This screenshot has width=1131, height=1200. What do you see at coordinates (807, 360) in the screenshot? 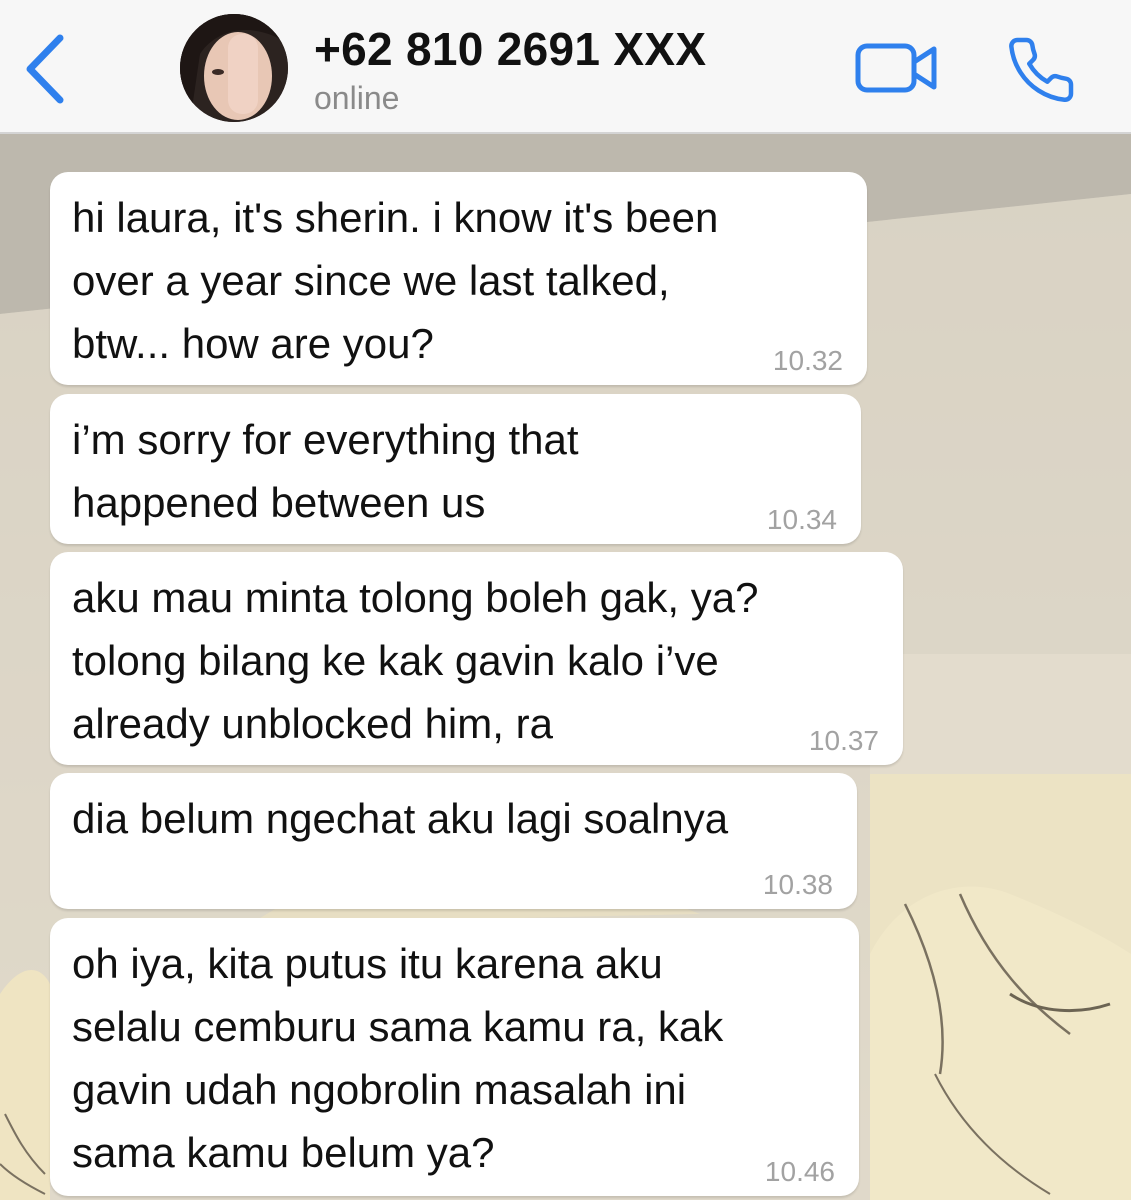
I see `message-timestamp: 10.32` at bounding box center [807, 360].